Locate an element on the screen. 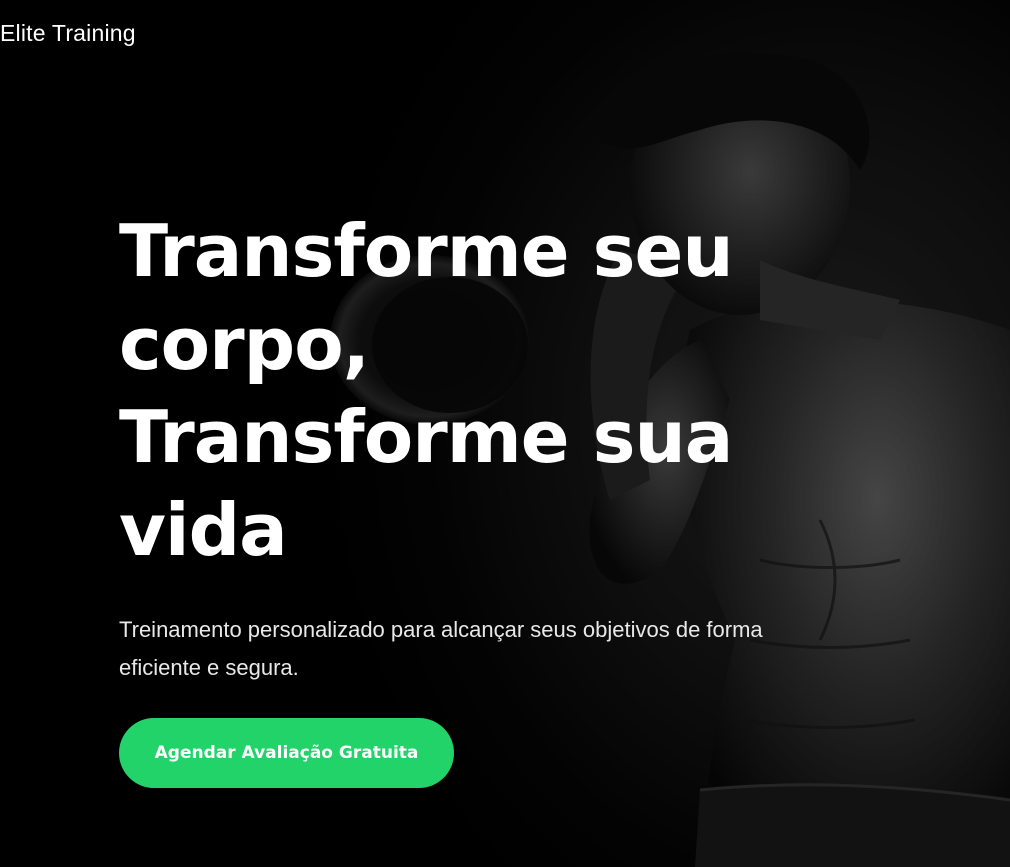 The width and height of the screenshot is (1010, 867). schedule-evaluation-button: Agendar Avaliação Gratuita is located at coordinates (286, 753).